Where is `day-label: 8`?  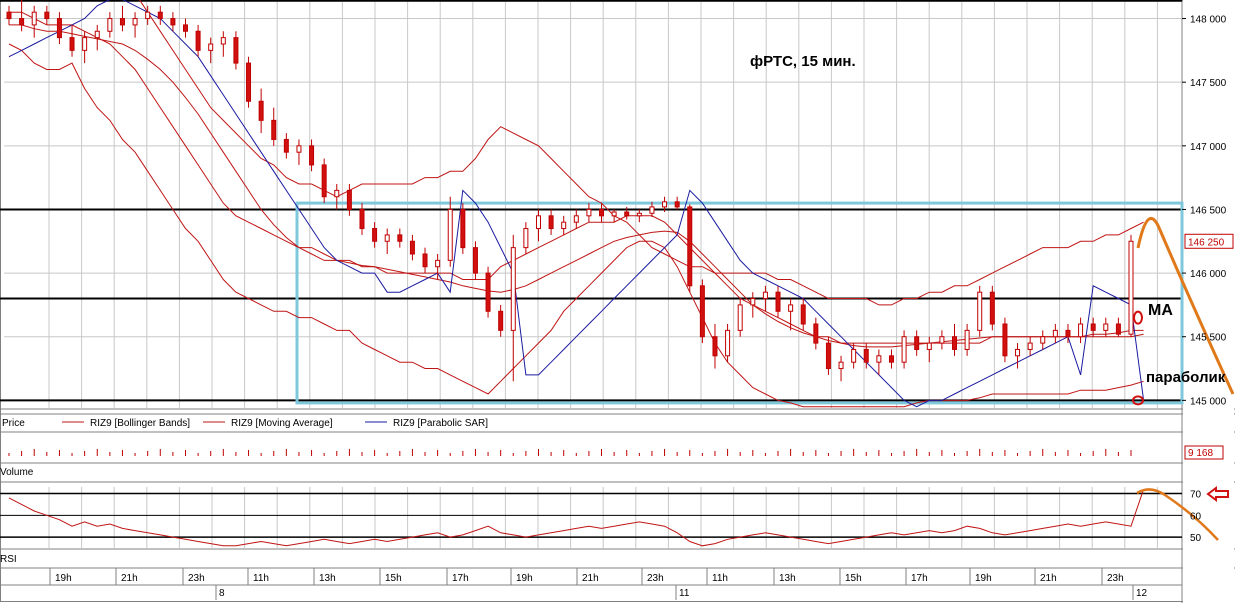
day-label: 8 is located at coordinates (222, 593).